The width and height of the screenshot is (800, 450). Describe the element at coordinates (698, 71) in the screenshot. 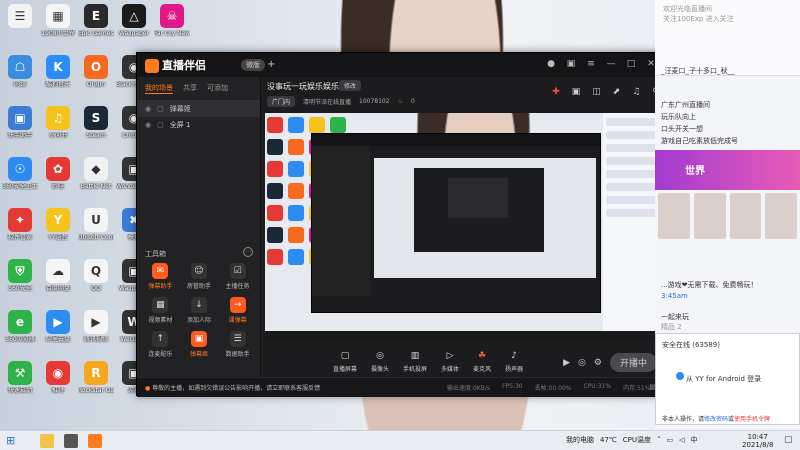

I see `yy-user-name: _汪麦口_子十多口_秋__` at that location.